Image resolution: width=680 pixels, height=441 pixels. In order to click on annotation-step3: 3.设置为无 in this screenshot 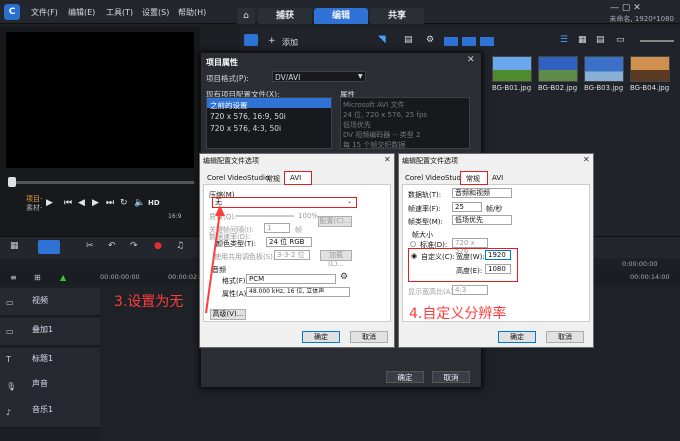, I will do `click(149, 302)`.